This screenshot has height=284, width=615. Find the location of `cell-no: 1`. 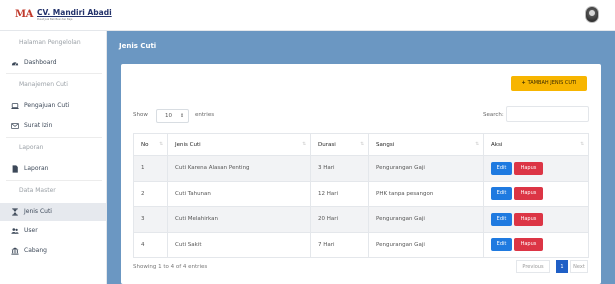

cell-no: 1 is located at coordinates (150, 168).